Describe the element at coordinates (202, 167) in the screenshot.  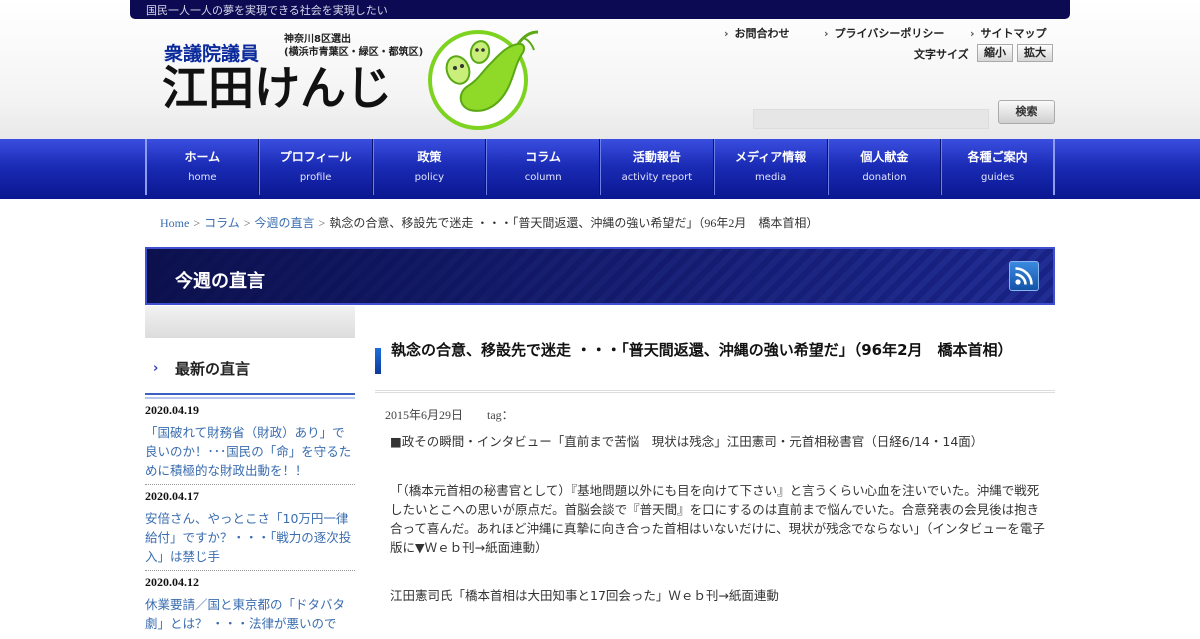
I see `nav-item-home: ホーム home` at that location.